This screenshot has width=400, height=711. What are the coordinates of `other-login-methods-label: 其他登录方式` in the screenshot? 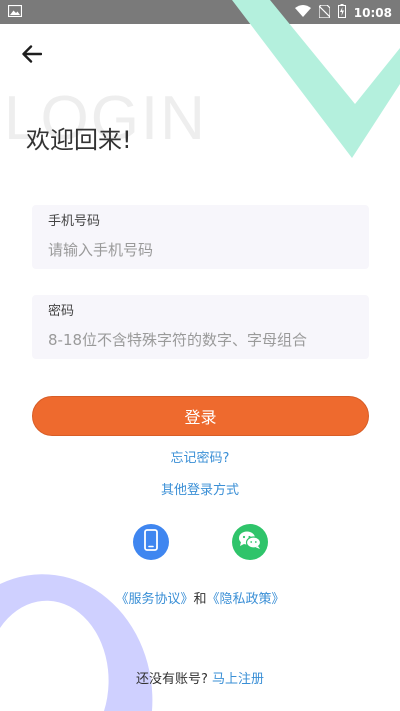 It's located at (199, 490).